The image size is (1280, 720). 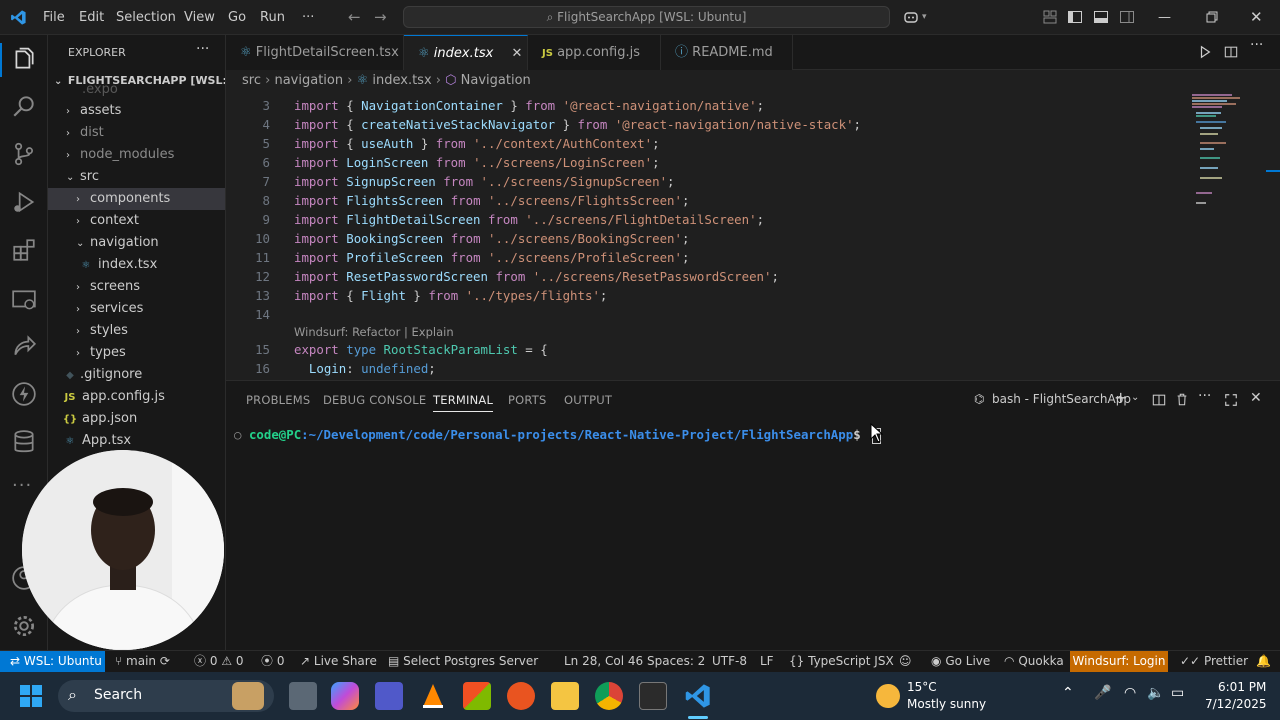 What do you see at coordinates (24, 250) in the screenshot?
I see `extensions-icon` at bounding box center [24, 250].